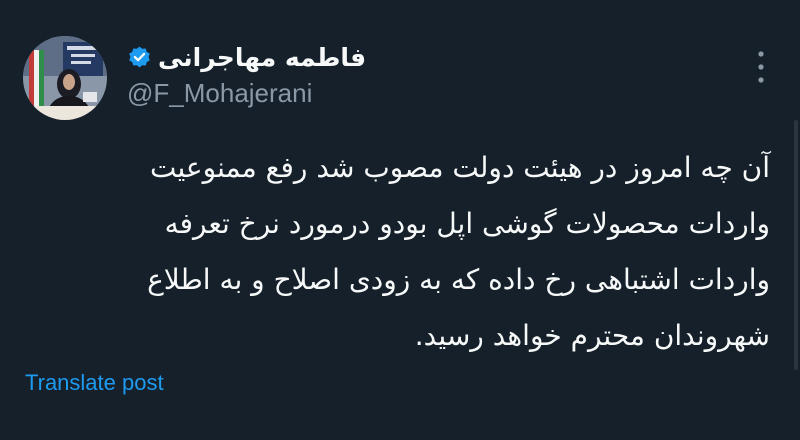 This screenshot has width=800, height=440. What do you see at coordinates (139, 57) in the screenshot?
I see `verified-badge-icon` at bounding box center [139, 57].